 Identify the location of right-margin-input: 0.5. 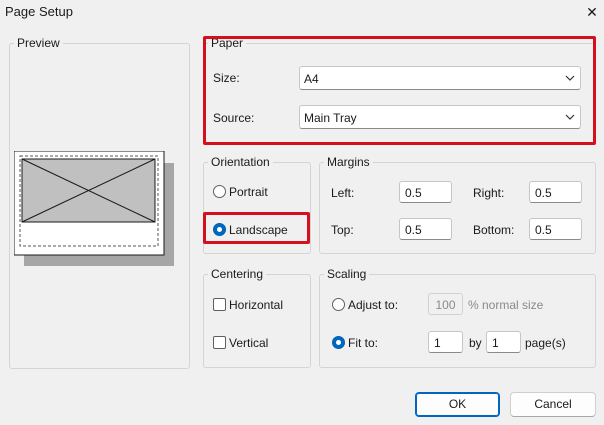
(555, 192).